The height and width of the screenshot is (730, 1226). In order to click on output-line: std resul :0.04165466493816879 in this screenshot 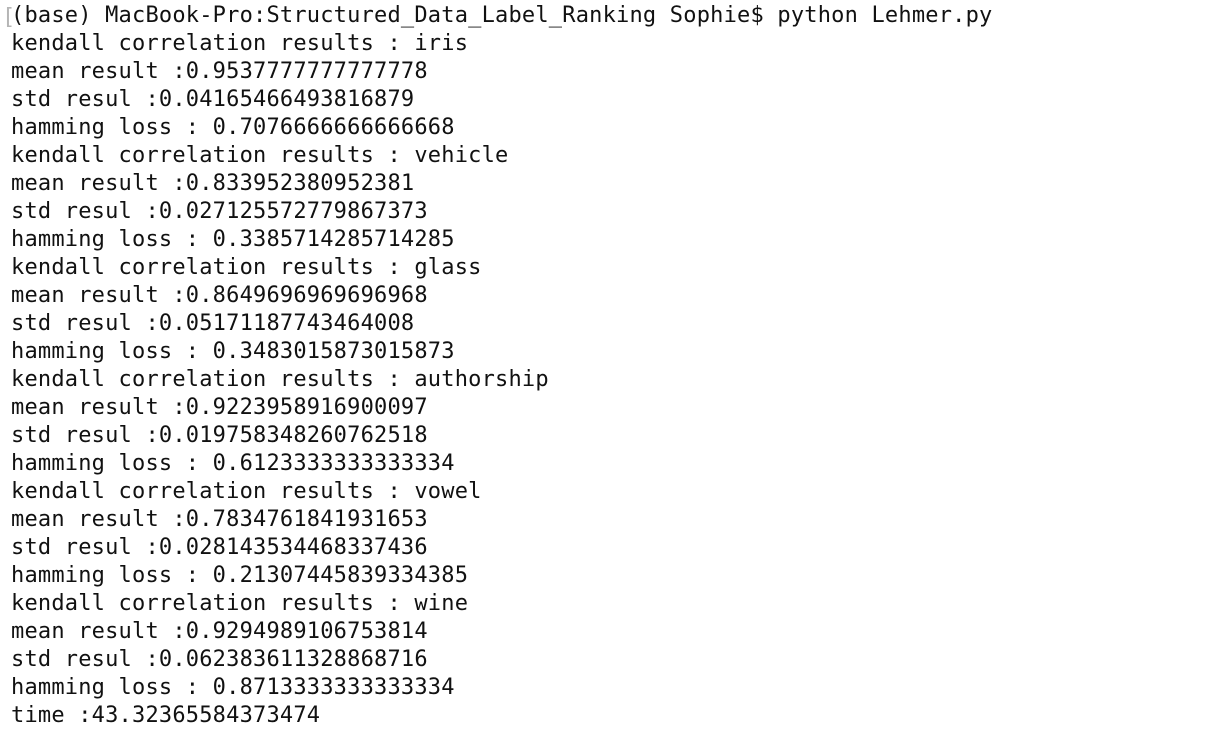, I will do `click(213, 99)`.